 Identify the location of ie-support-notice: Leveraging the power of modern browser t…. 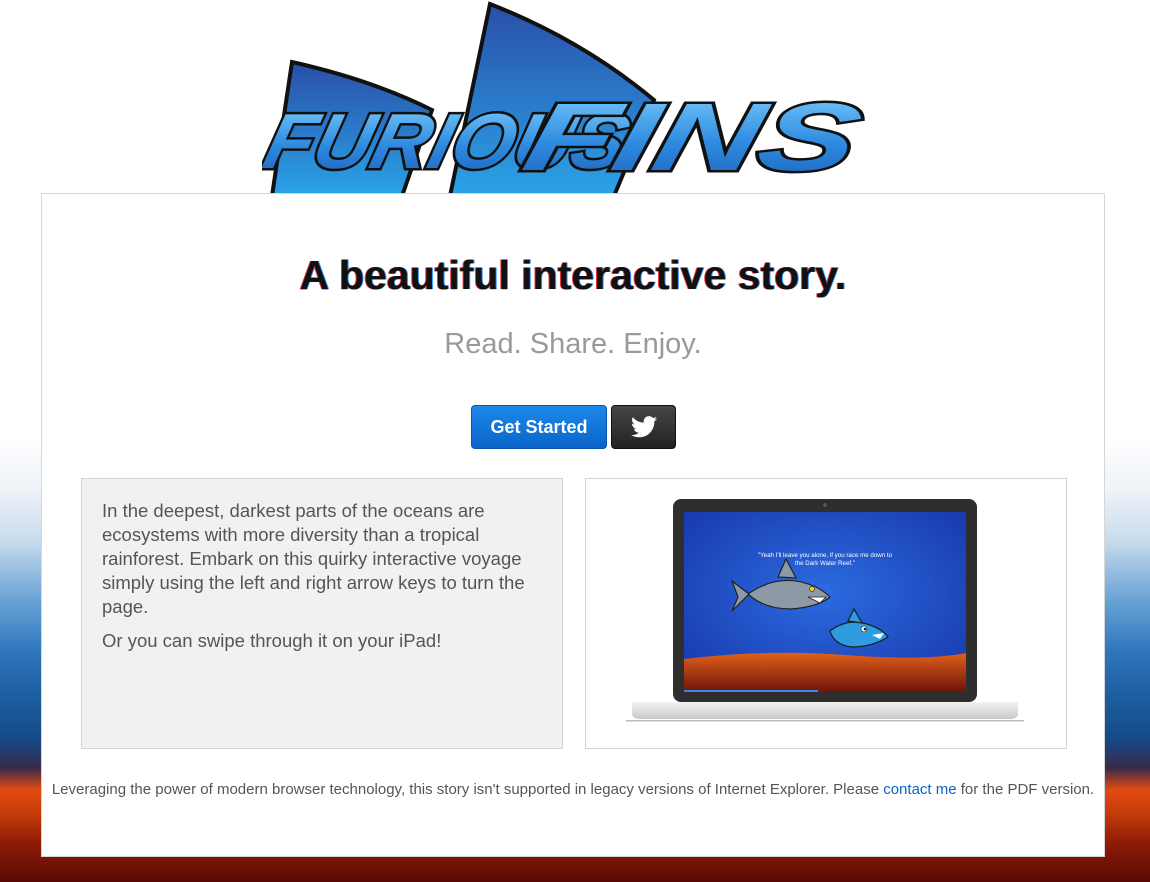
(573, 790).